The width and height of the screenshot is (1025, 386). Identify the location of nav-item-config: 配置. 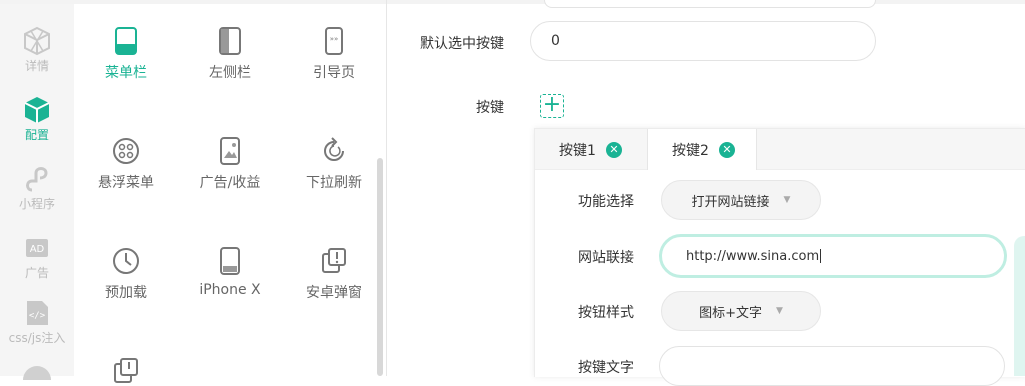
(37, 119).